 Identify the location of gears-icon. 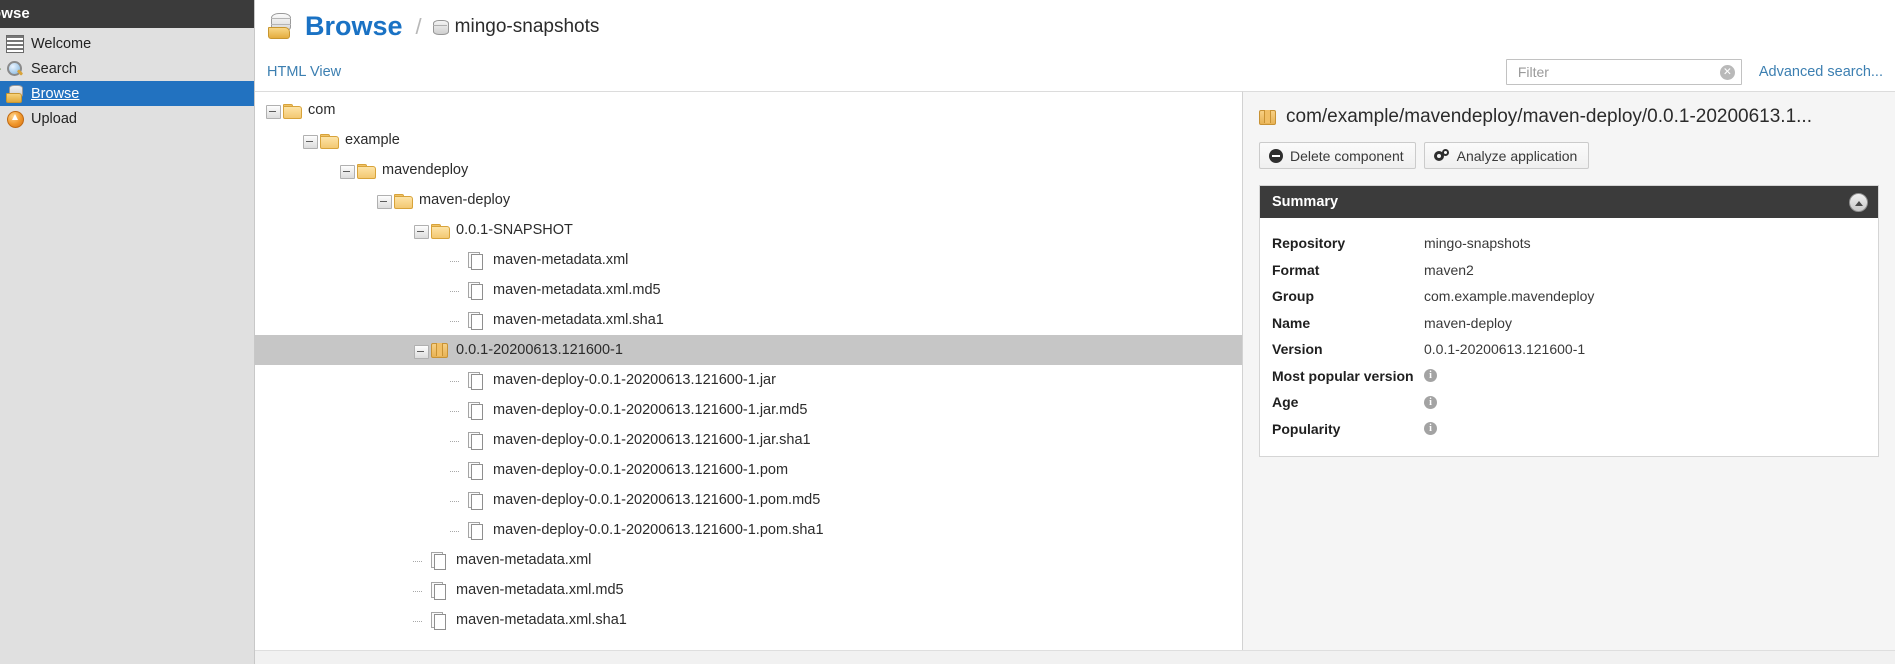
(1441, 155).